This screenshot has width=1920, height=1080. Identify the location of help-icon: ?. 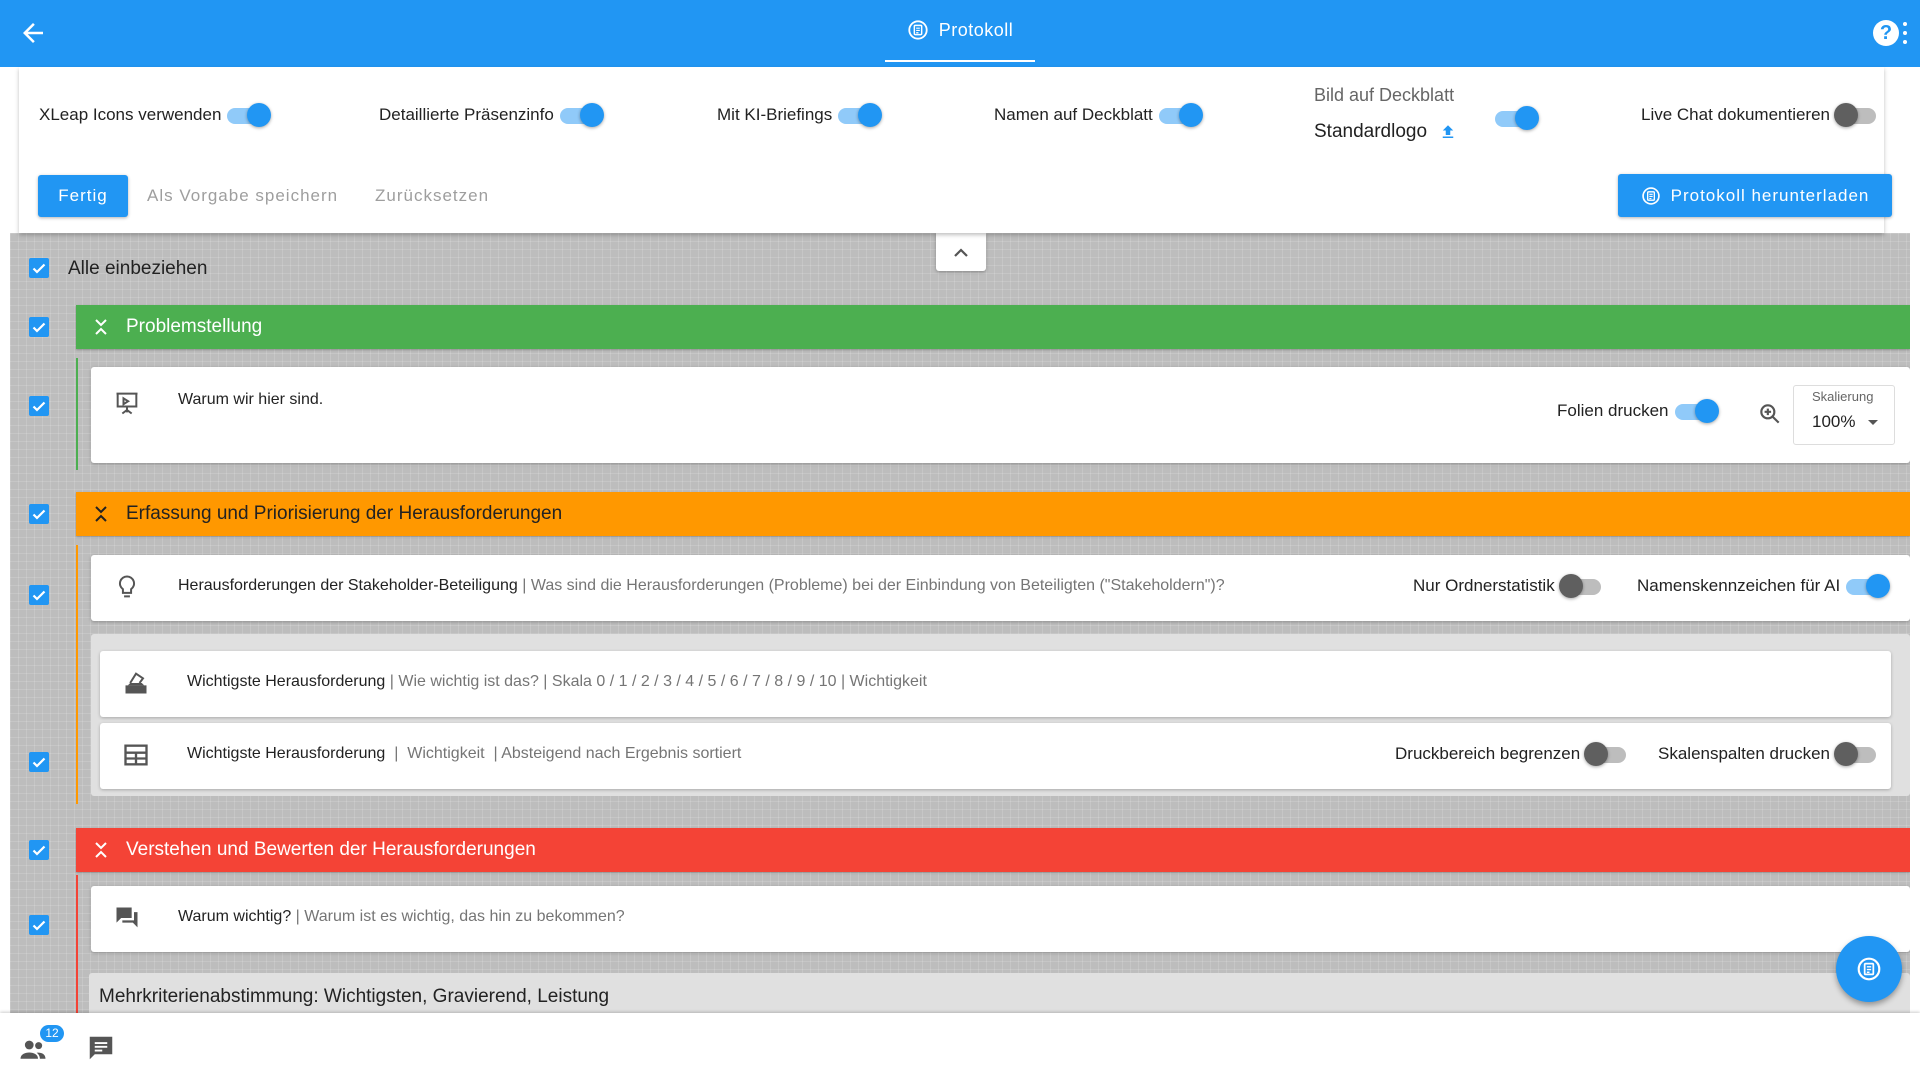
(1886, 33).